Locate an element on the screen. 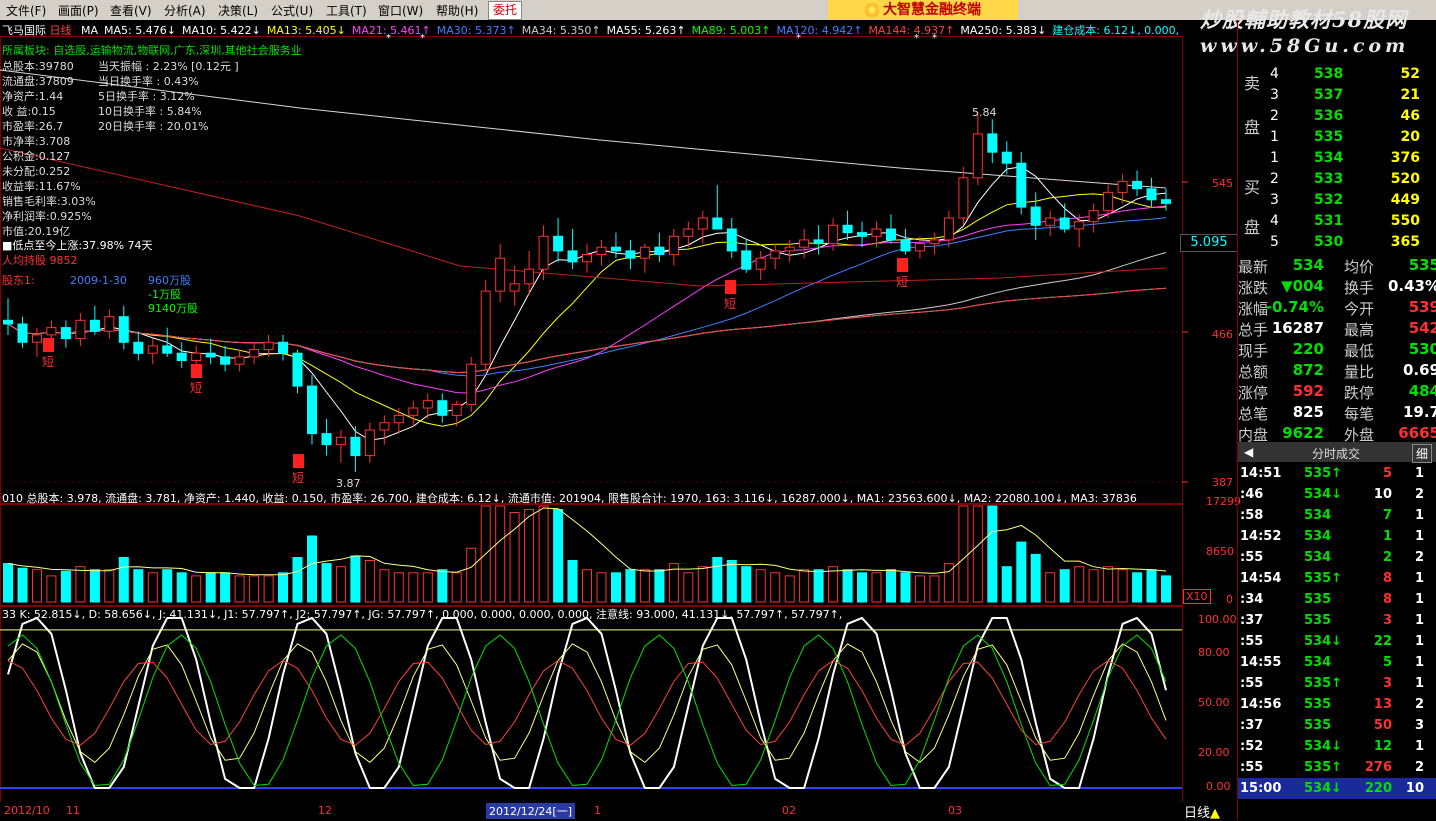 The width and height of the screenshot is (1436, 821). quote-label: 均价 is located at coordinates (1359, 267).